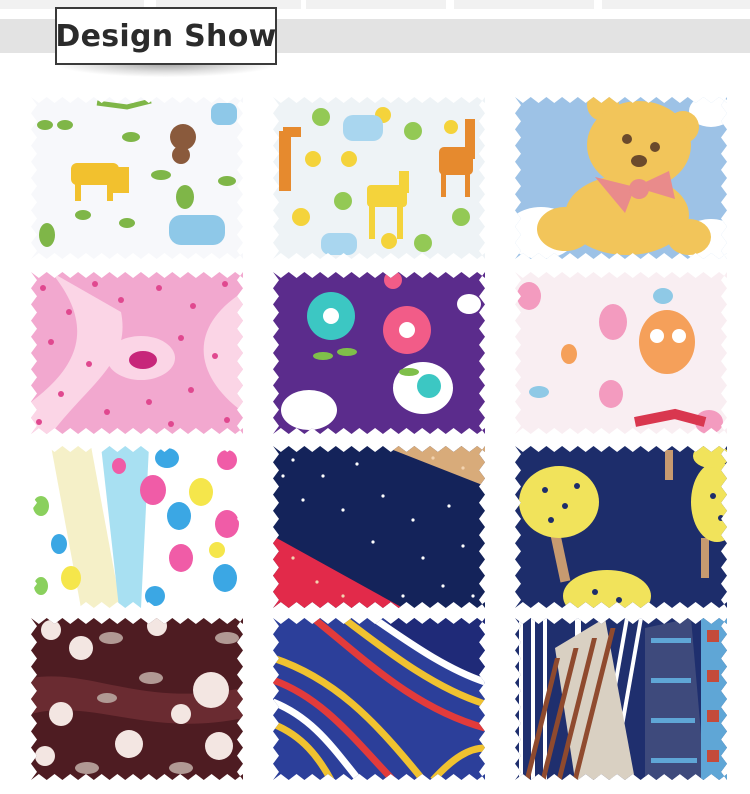 The image size is (750, 794). What do you see at coordinates (621, 527) in the screenshot?
I see `swatch-trees-on-navy` at bounding box center [621, 527].